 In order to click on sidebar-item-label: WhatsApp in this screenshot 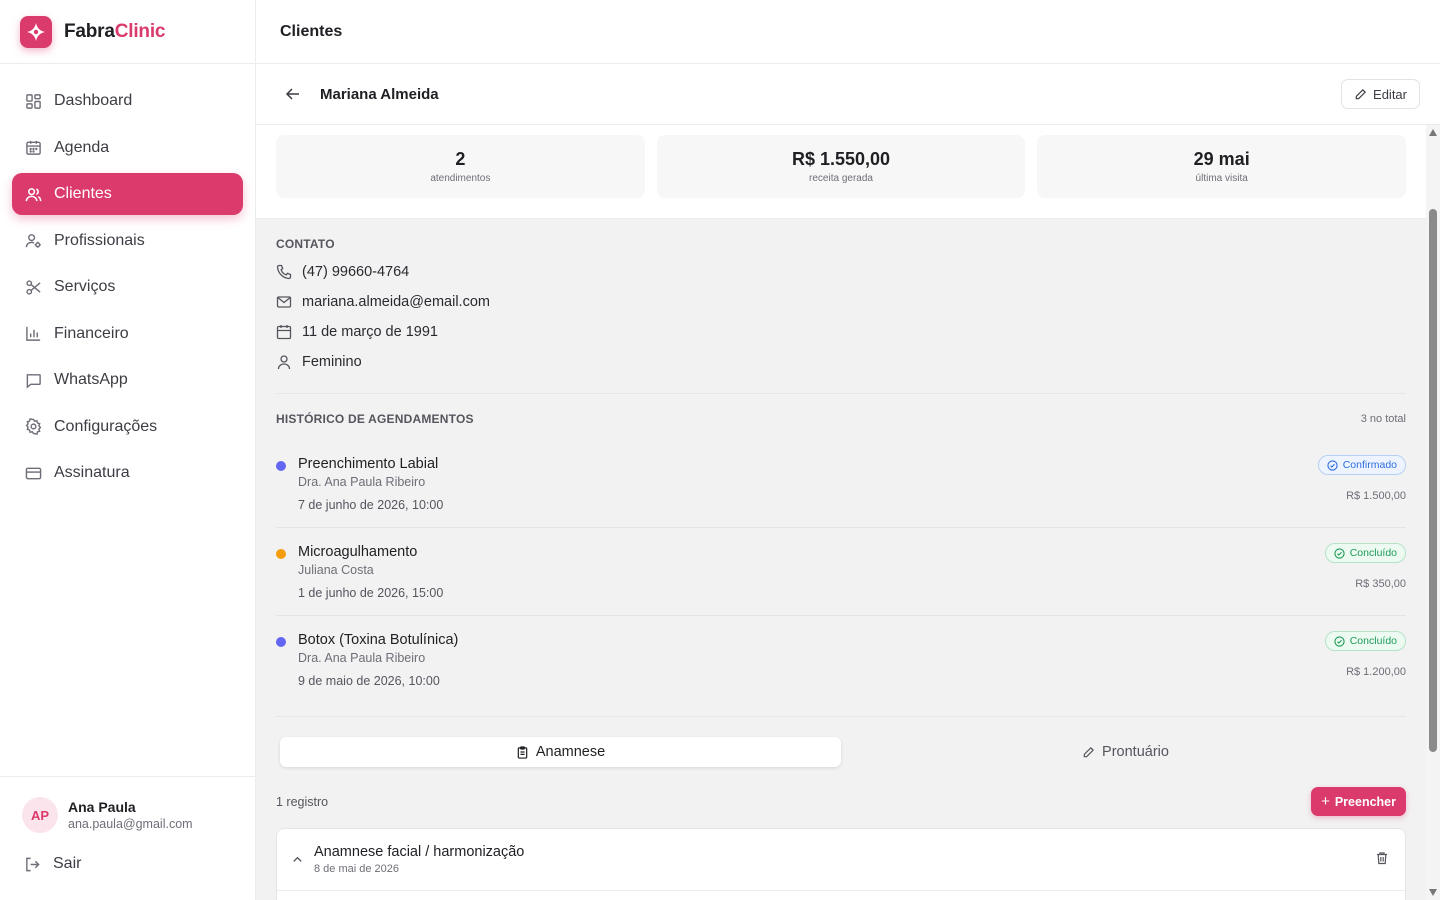, I will do `click(91, 379)`.